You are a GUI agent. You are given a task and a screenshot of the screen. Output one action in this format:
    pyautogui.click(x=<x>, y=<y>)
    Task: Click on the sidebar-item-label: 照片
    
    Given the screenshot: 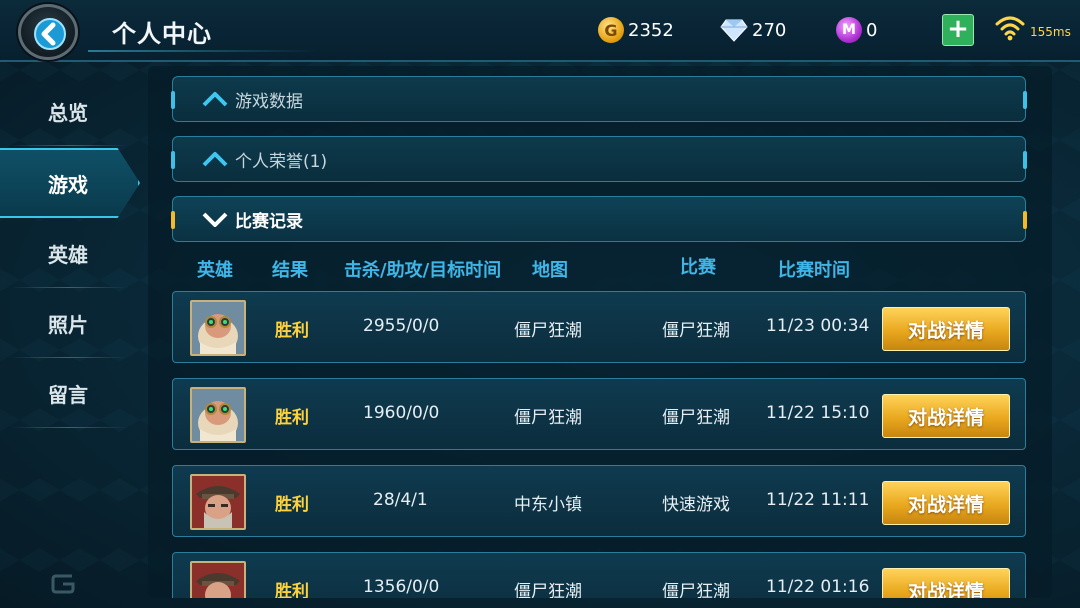 What is the action you would take?
    pyautogui.click(x=68, y=324)
    